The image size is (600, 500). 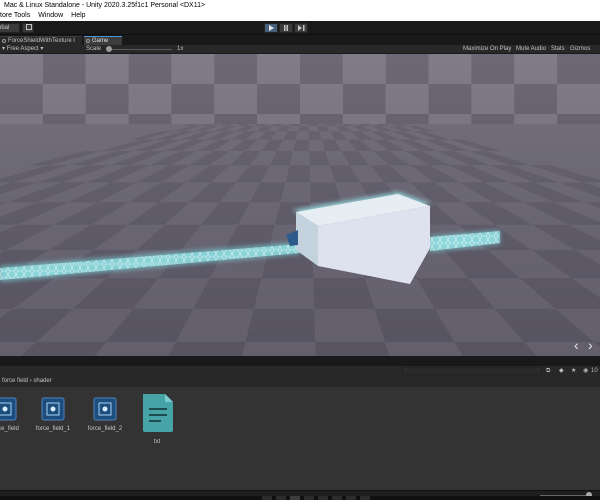 I want to click on play-button, so click(x=271, y=28).